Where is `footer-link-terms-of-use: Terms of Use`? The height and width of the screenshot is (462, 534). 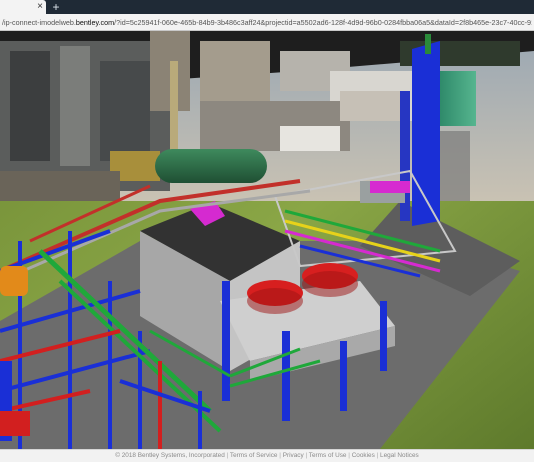 footer-link-terms-of-use: Terms of Use is located at coordinates (328, 455).